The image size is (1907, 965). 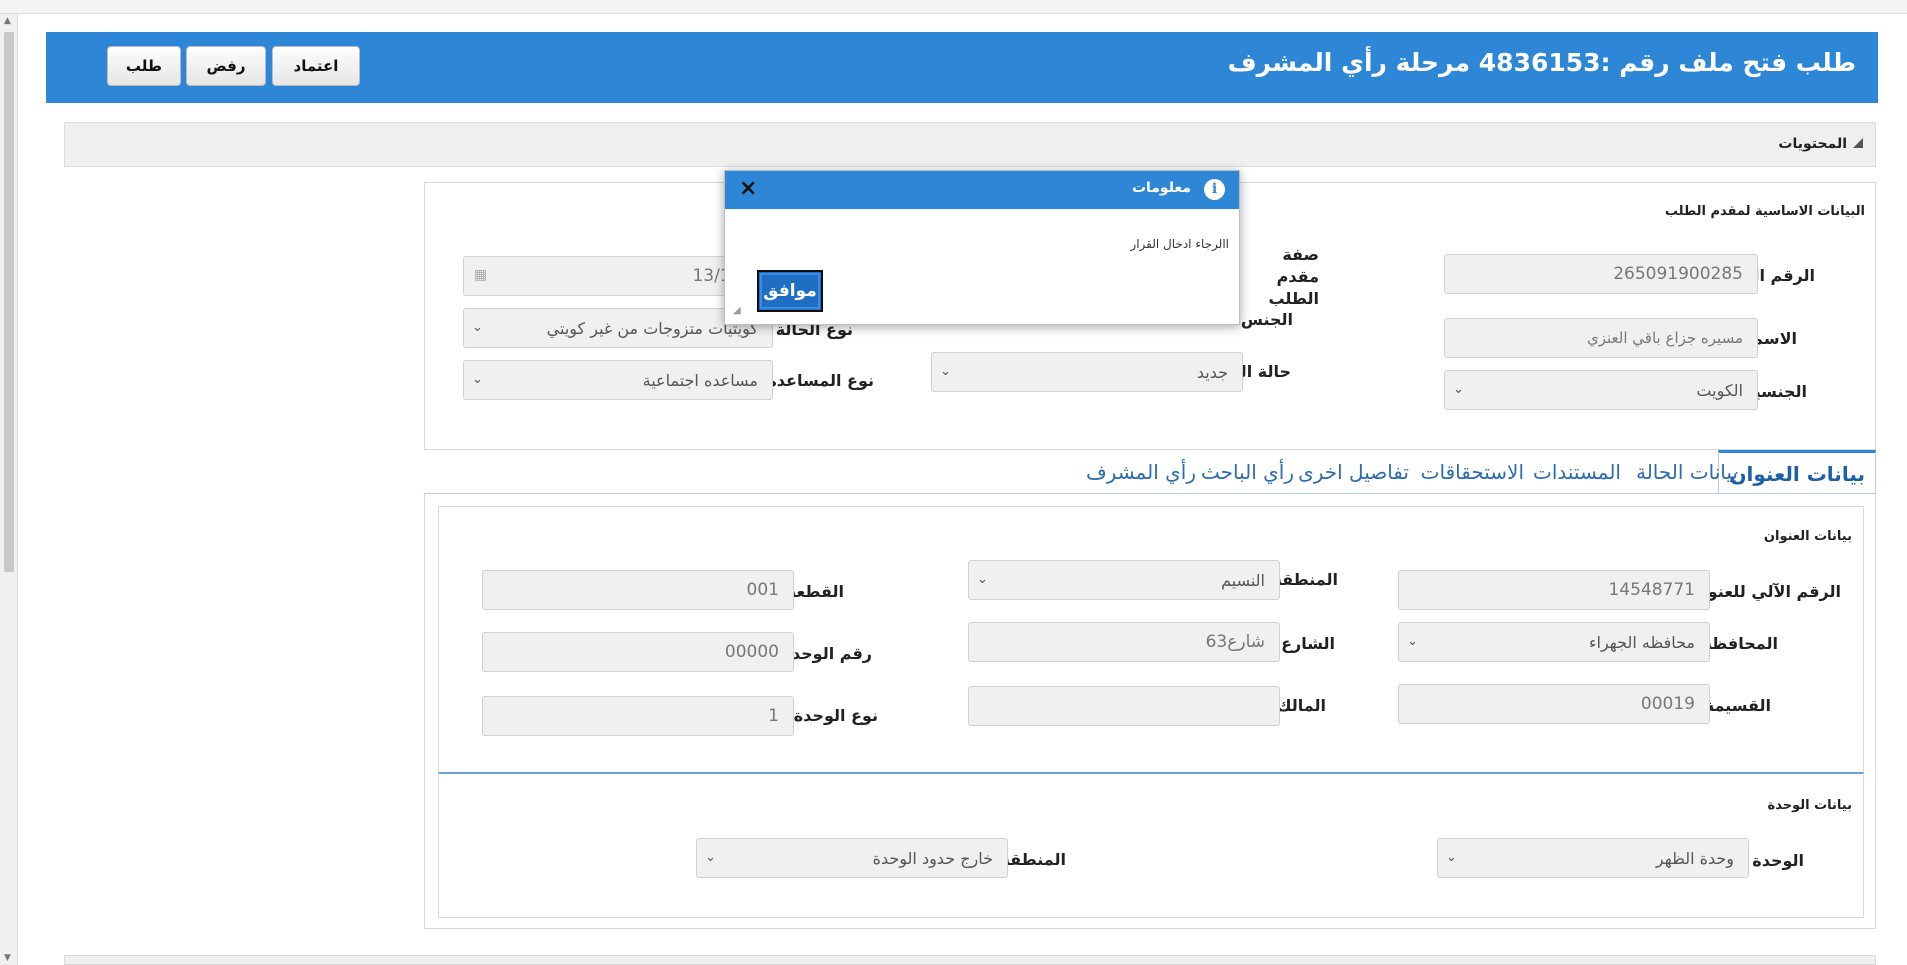 What do you see at coordinates (790, 291) in the screenshot?
I see `ok-button: موافق` at bounding box center [790, 291].